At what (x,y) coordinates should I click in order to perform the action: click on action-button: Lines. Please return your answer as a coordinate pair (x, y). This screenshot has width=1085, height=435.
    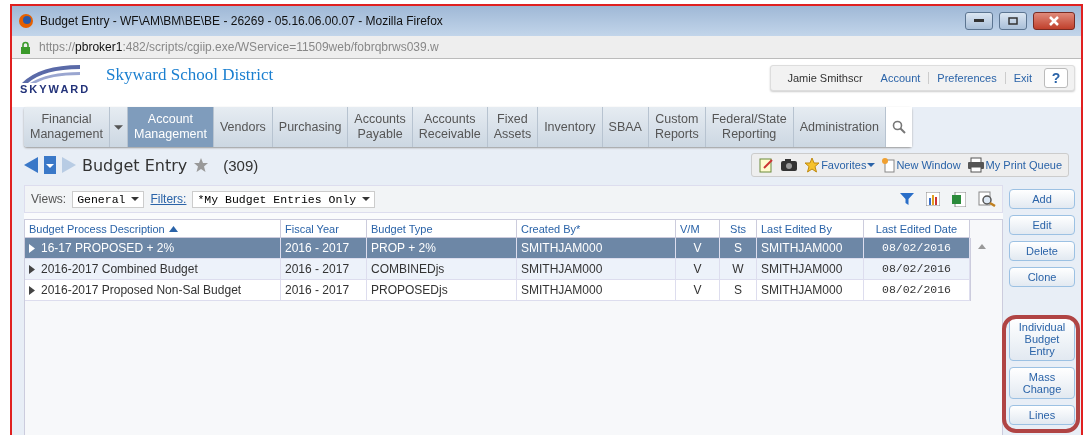
    Looking at the image, I should click on (1042, 415).